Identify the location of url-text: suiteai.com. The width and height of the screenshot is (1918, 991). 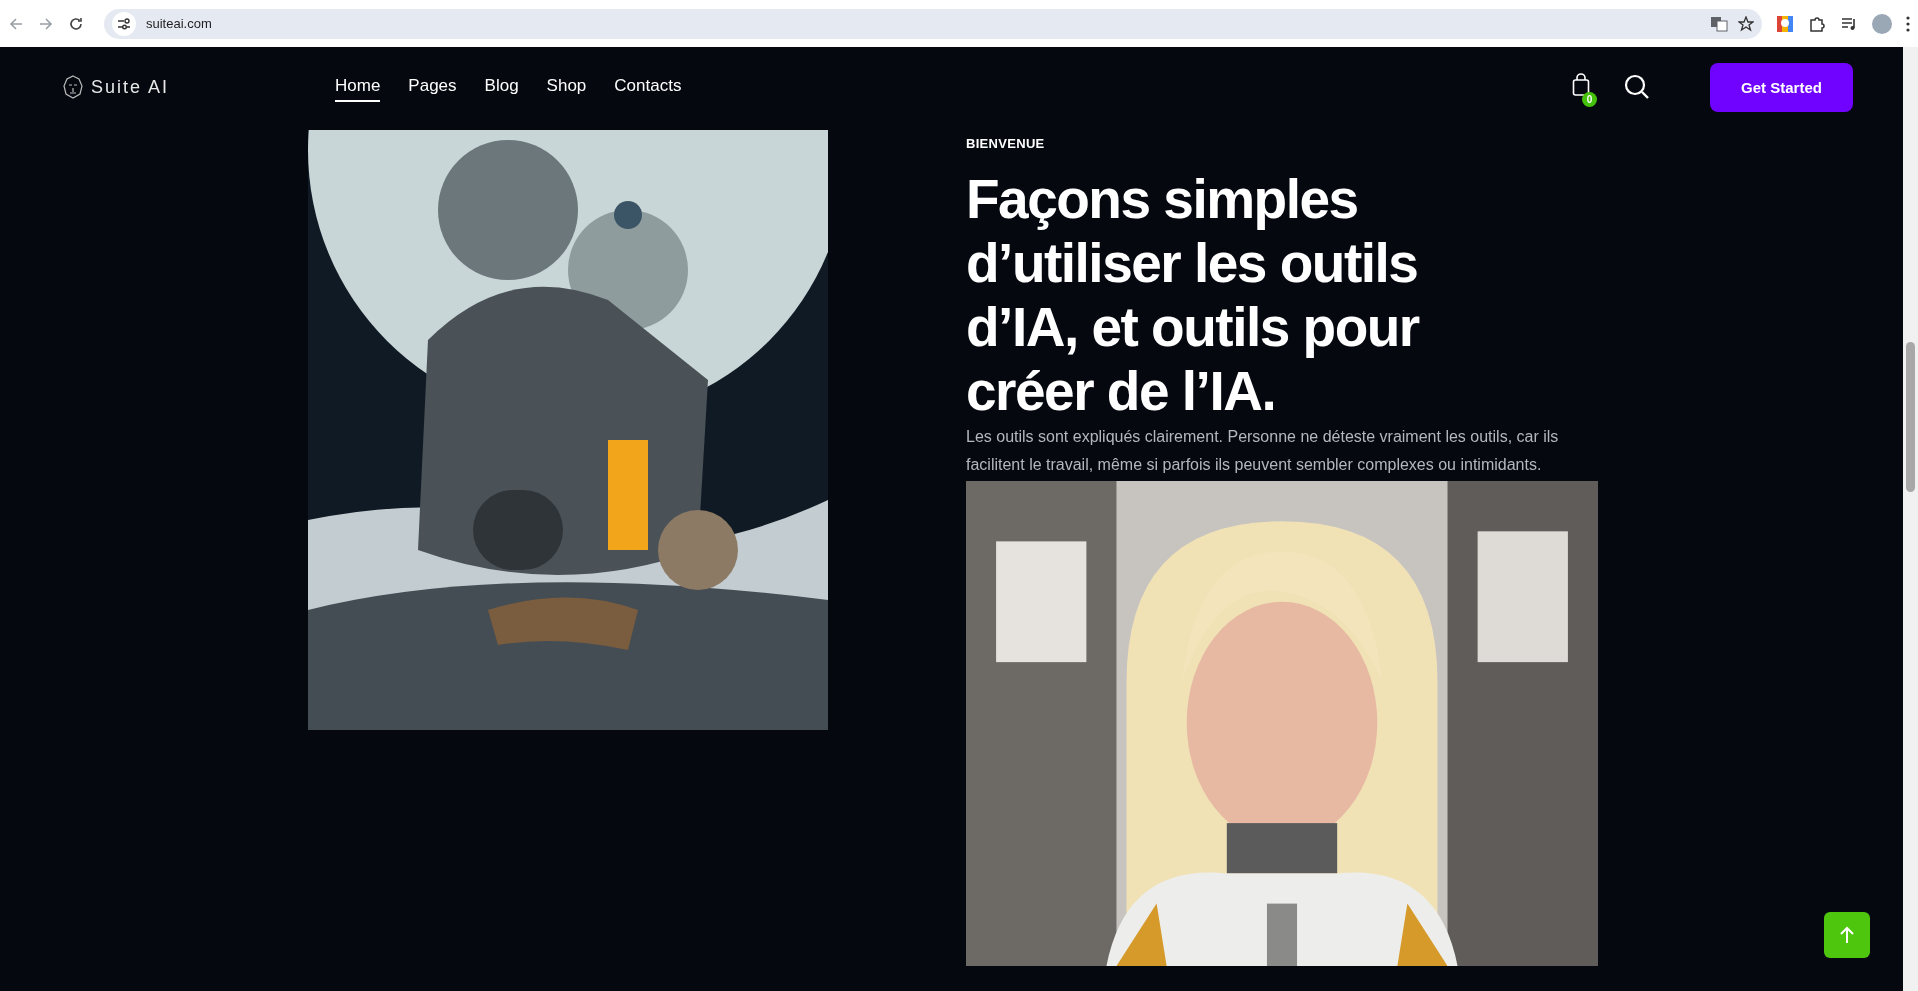
(179, 23).